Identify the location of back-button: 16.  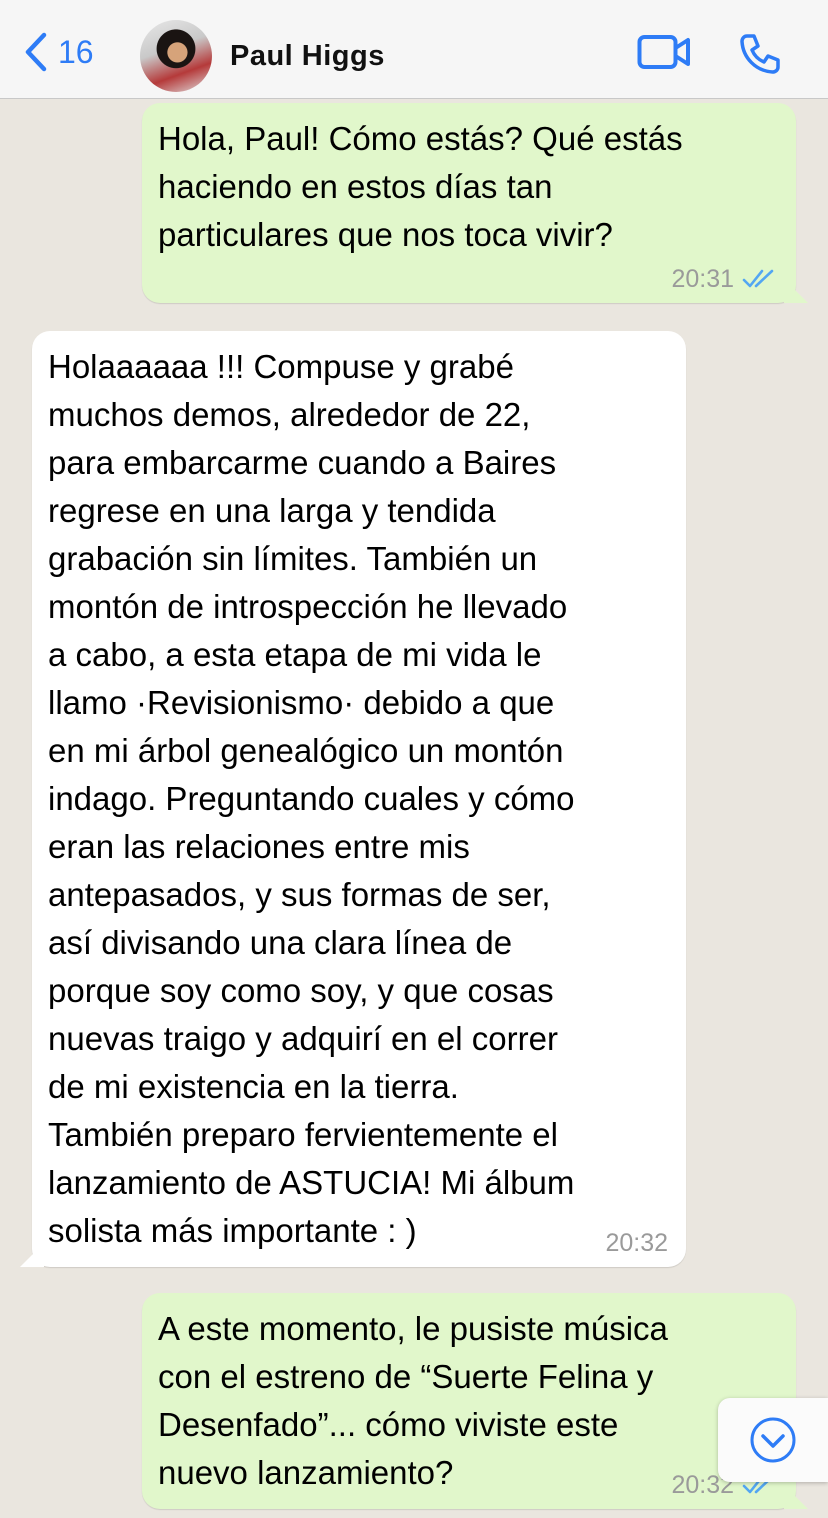
(59, 52).